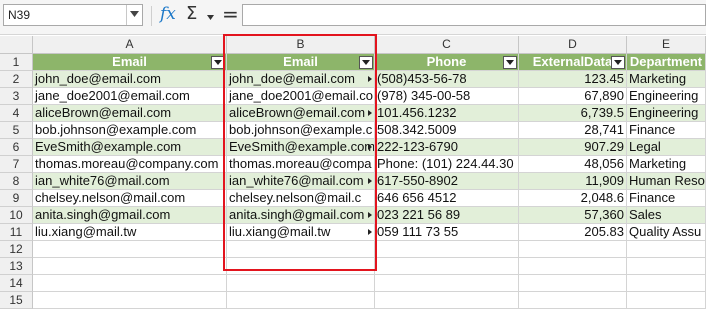 The width and height of the screenshot is (706, 309). Describe the element at coordinates (130, 249) in the screenshot. I see `cell-a12` at that location.